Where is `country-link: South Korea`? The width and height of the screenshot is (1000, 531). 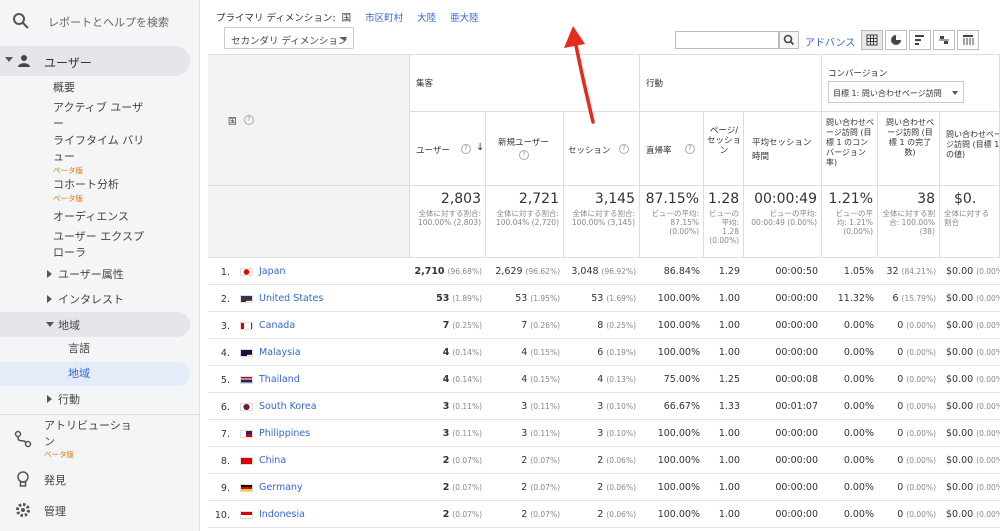
country-link: South Korea is located at coordinates (288, 406).